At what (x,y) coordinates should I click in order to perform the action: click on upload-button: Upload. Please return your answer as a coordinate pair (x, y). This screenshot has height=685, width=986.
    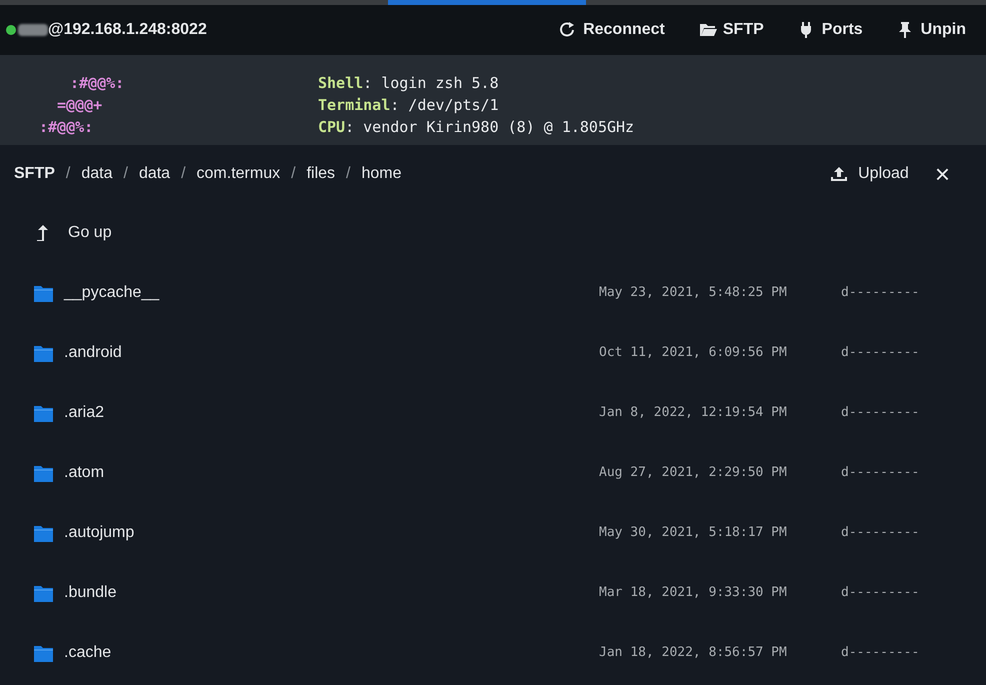
    Looking at the image, I should click on (869, 174).